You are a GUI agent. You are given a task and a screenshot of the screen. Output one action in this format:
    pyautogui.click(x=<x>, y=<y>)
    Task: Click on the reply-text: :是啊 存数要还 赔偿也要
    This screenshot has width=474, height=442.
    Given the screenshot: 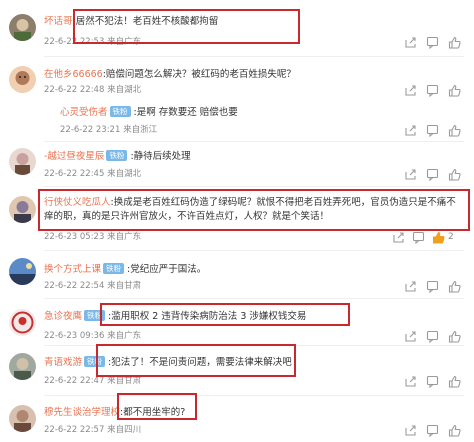 What is the action you would take?
    pyautogui.click(x=185, y=112)
    